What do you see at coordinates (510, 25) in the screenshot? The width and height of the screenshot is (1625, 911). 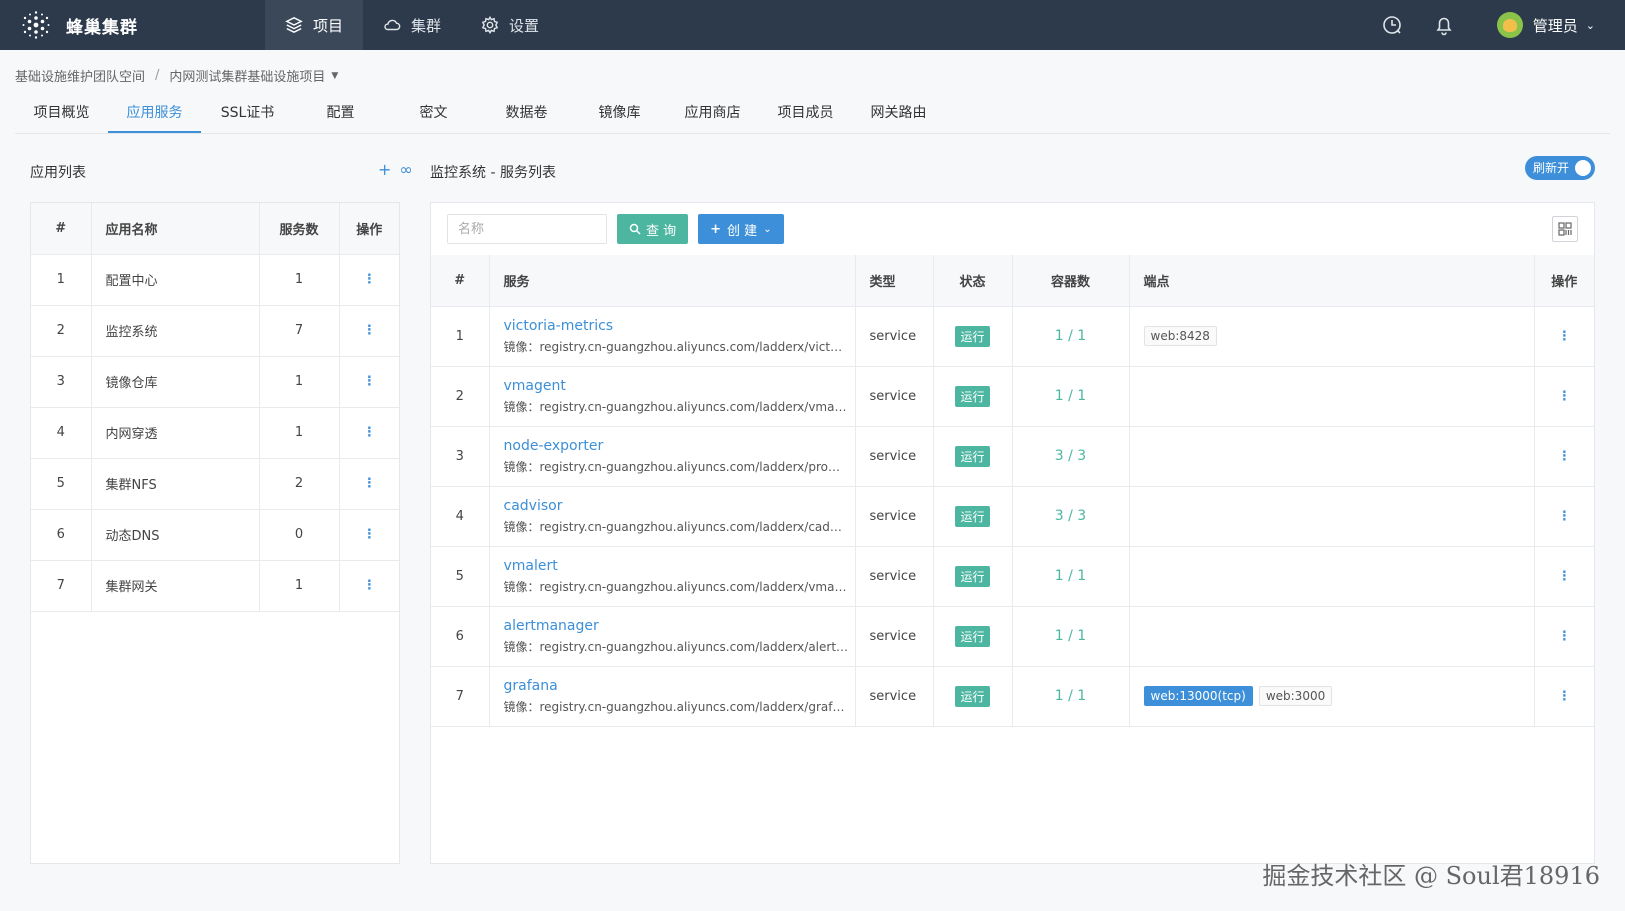 I see `topnav-settings: 设置` at bounding box center [510, 25].